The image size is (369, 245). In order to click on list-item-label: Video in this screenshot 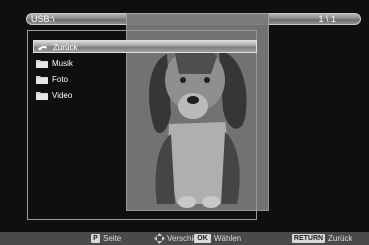, I will do `click(62, 95)`.